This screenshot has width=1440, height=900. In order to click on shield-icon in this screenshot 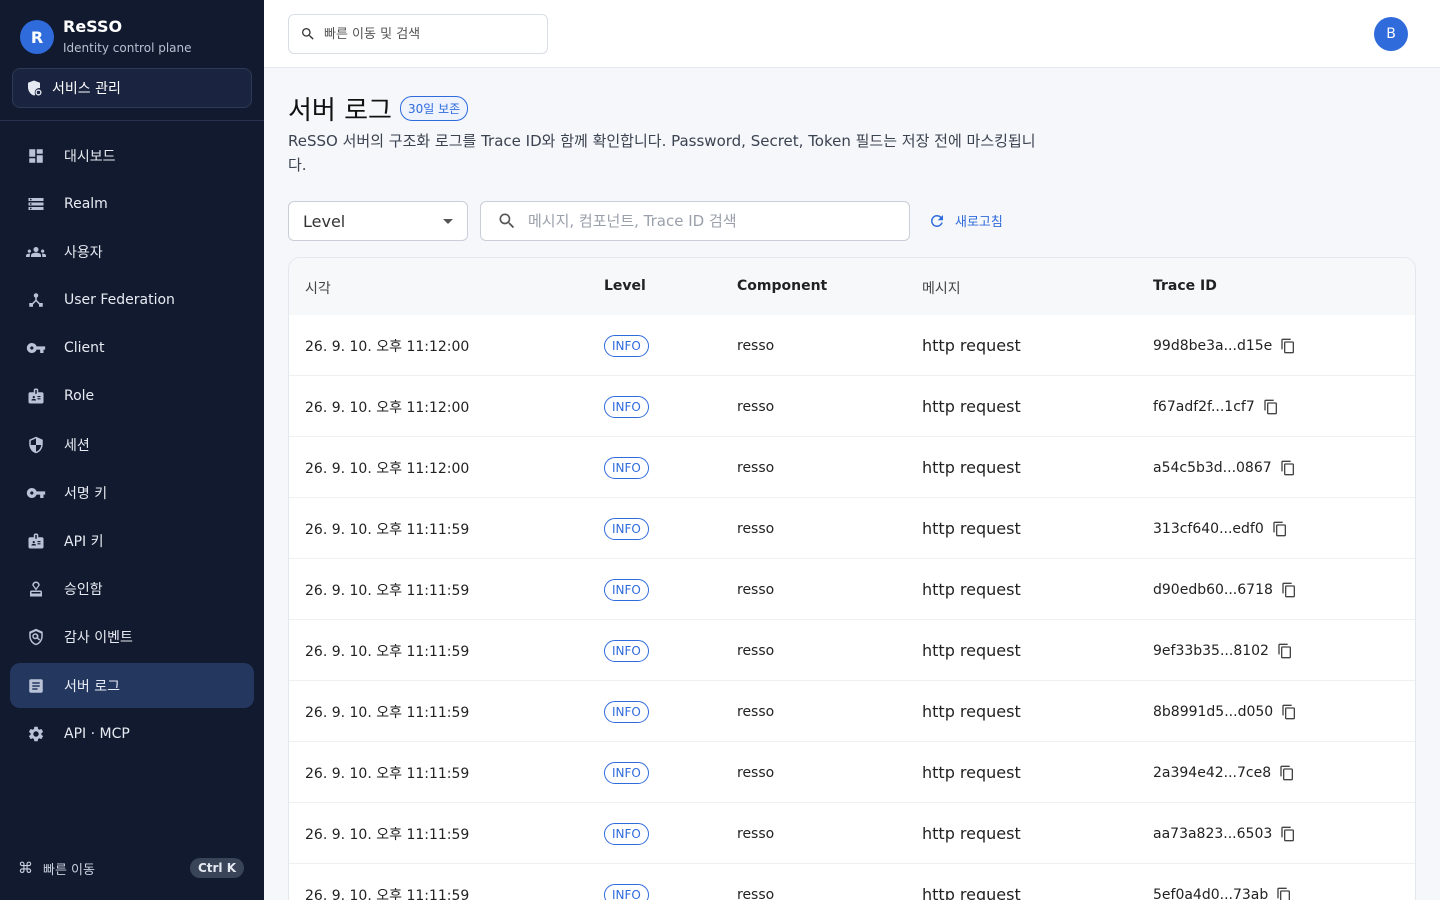, I will do `click(36, 444)`.